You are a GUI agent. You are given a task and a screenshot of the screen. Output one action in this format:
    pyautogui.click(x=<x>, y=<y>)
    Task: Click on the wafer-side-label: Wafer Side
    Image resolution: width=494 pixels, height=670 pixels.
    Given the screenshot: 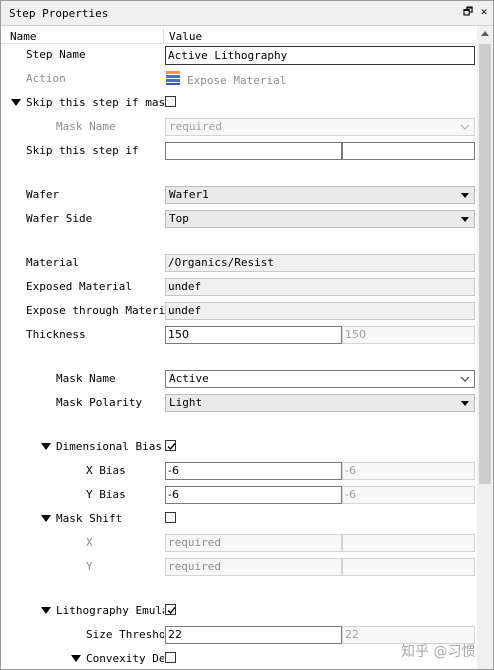 What is the action you would take?
    pyautogui.click(x=59, y=218)
    